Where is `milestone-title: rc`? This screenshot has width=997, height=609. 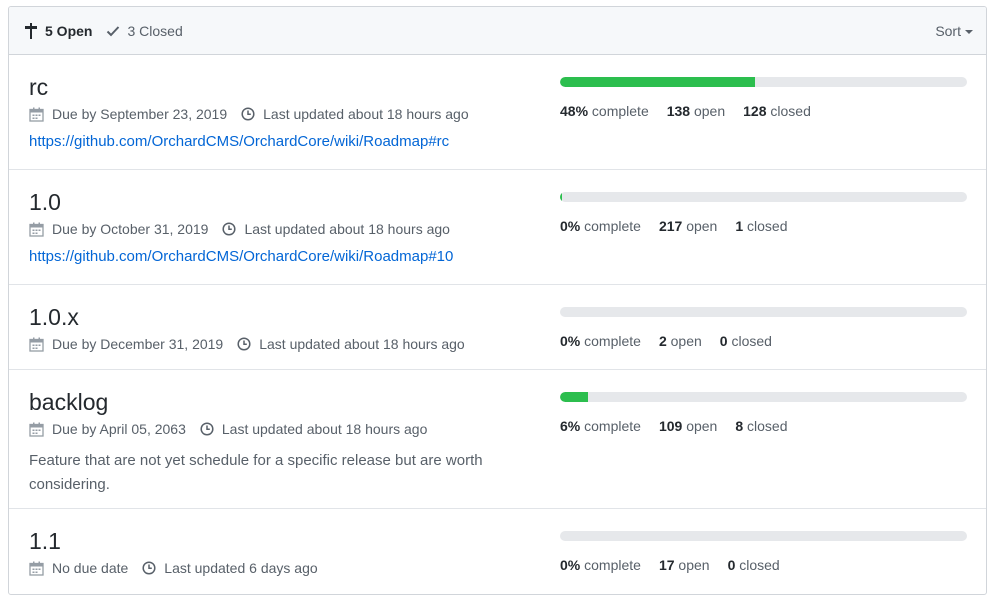
milestone-title: rc is located at coordinates (38, 87).